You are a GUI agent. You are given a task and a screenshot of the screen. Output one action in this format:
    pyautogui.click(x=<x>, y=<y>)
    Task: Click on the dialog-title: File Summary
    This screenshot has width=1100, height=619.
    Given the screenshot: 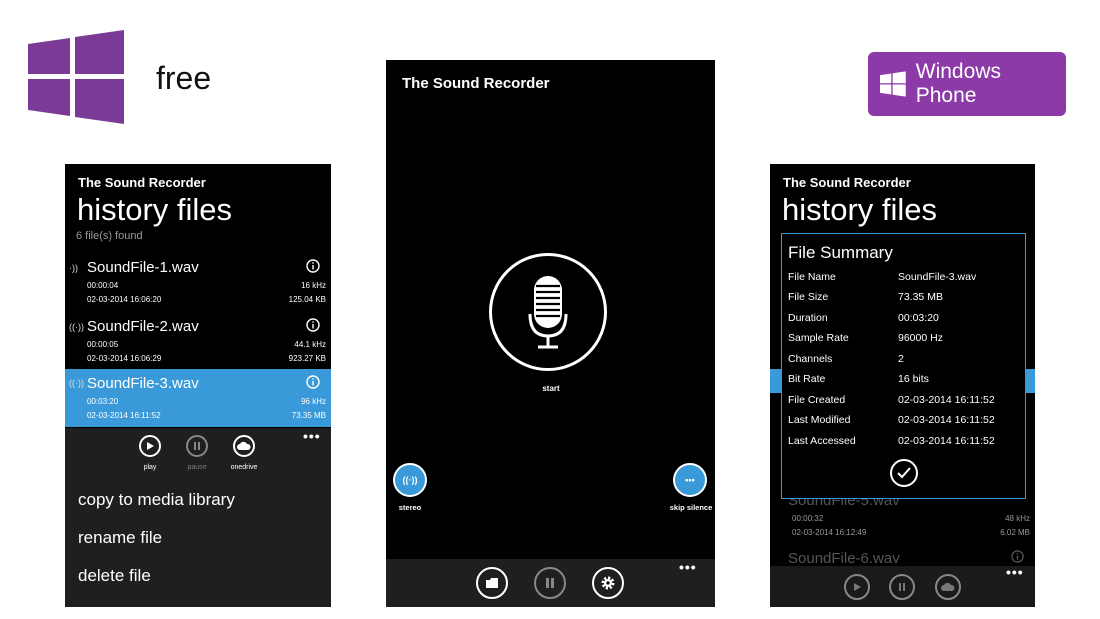 What is the action you would take?
    pyautogui.click(x=840, y=252)
    